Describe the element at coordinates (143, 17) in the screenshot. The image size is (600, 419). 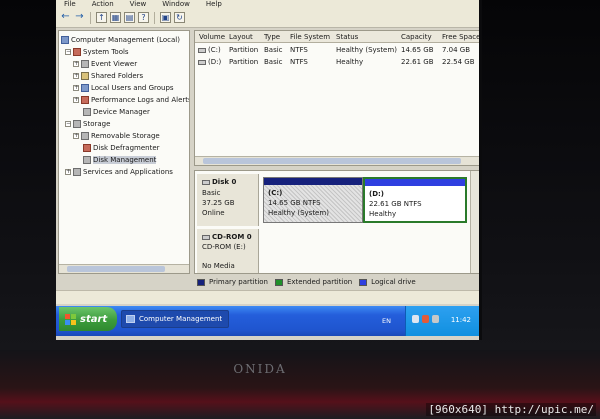
I see `help-icon: ?` at that location.